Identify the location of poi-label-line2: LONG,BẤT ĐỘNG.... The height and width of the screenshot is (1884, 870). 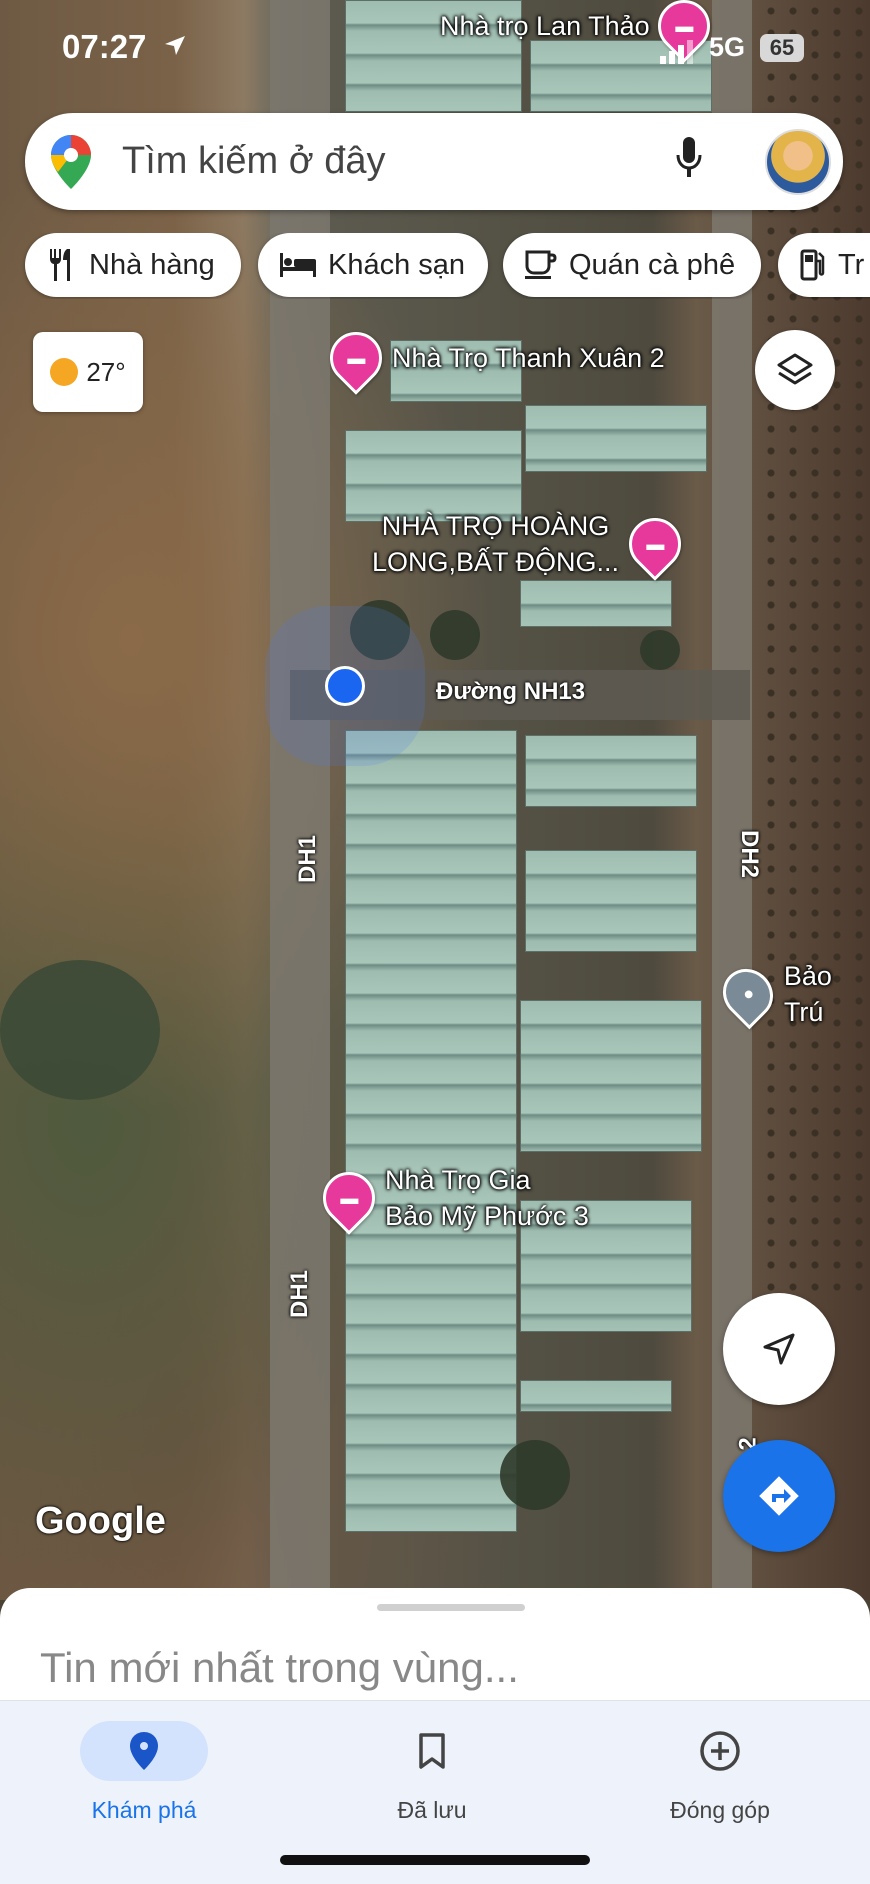
(496, 562).